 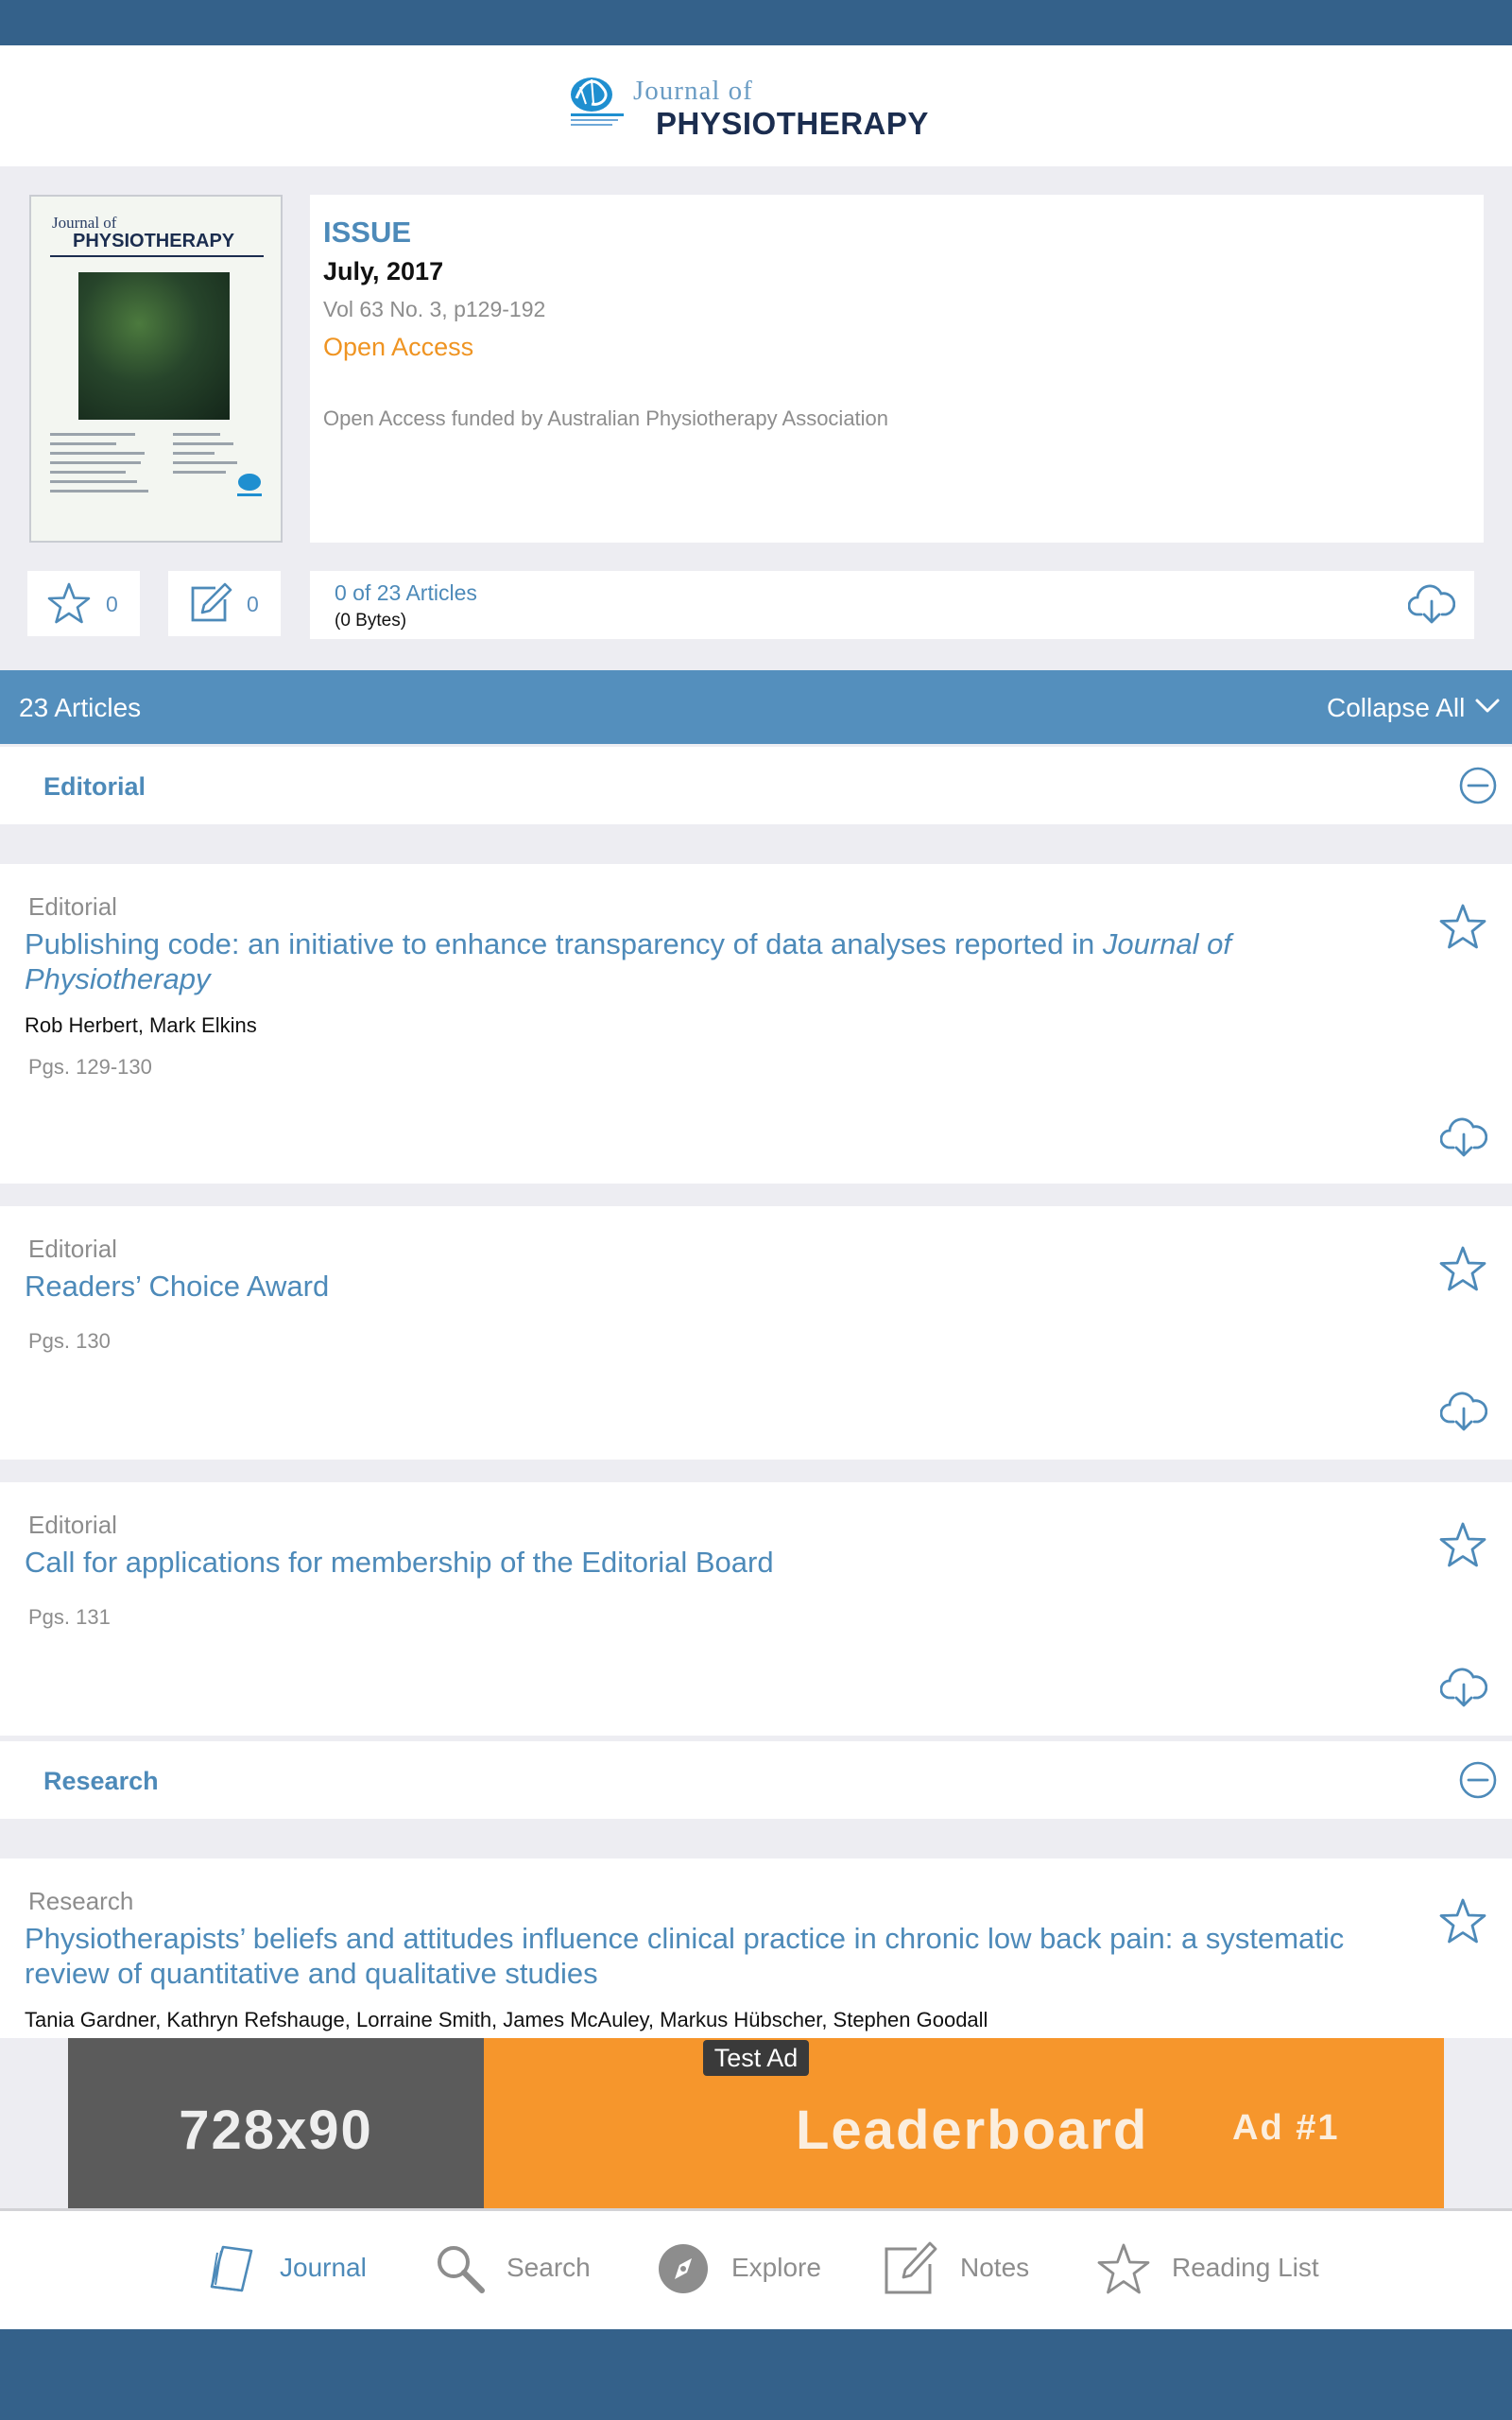 I want to click on tab-reading-list: Reading List, so click(x=1214, y=2270).